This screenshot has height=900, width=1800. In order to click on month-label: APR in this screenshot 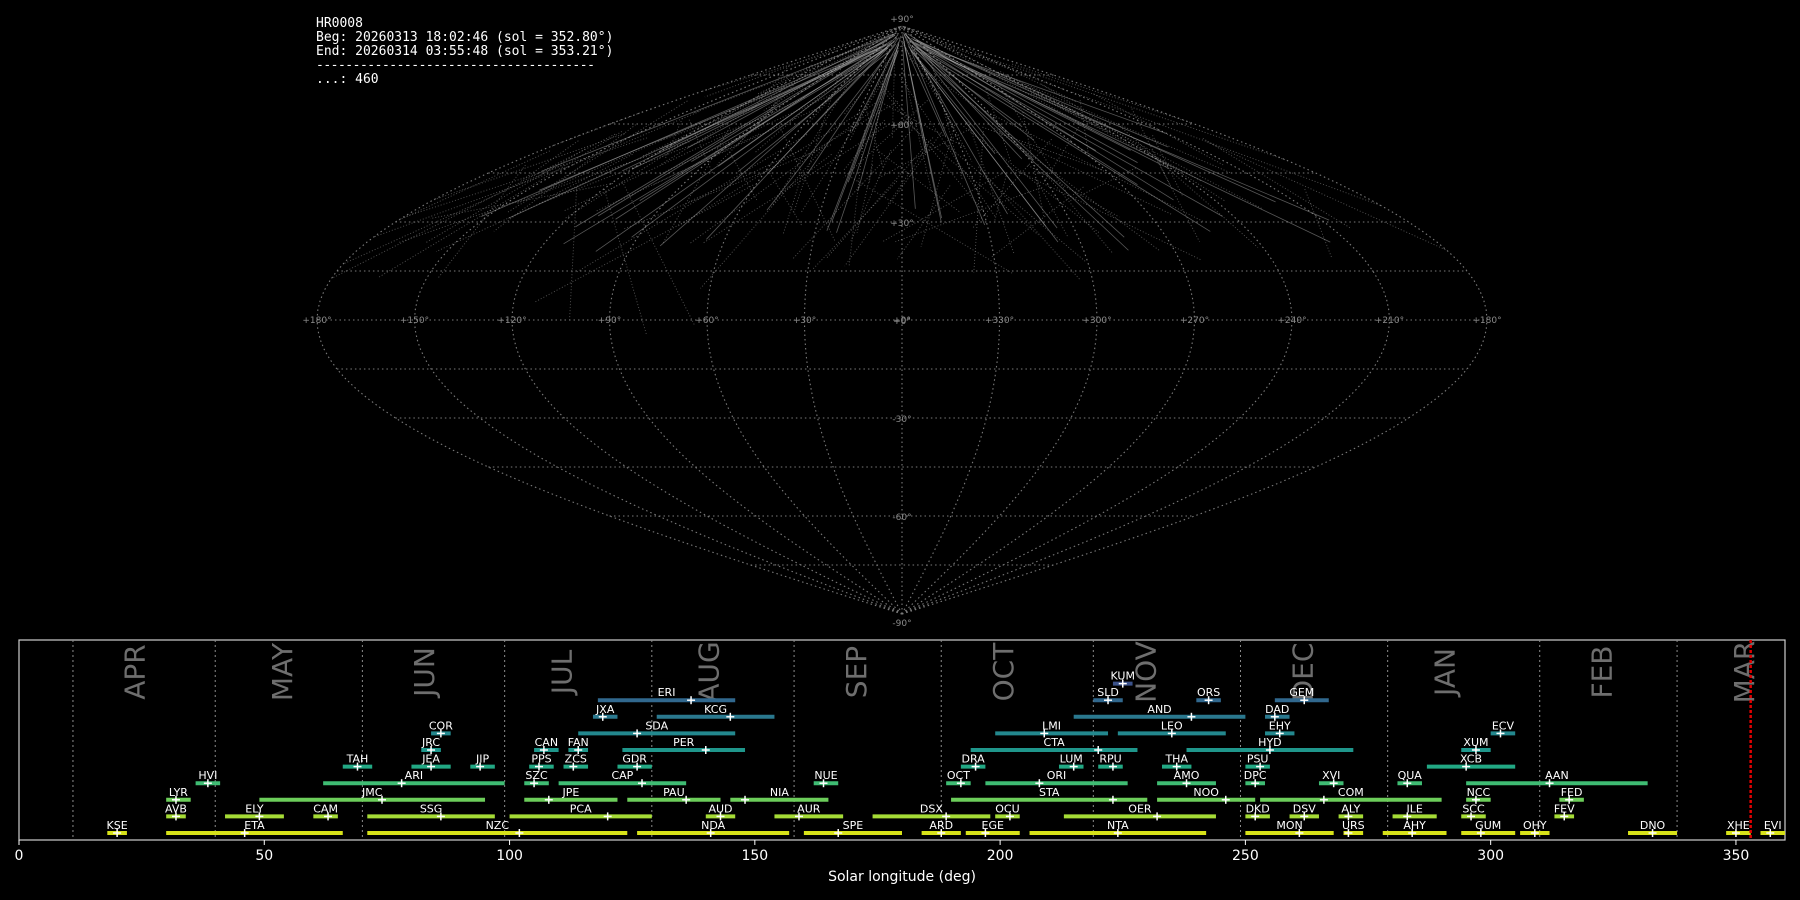, I will do `click(135, 672)`.